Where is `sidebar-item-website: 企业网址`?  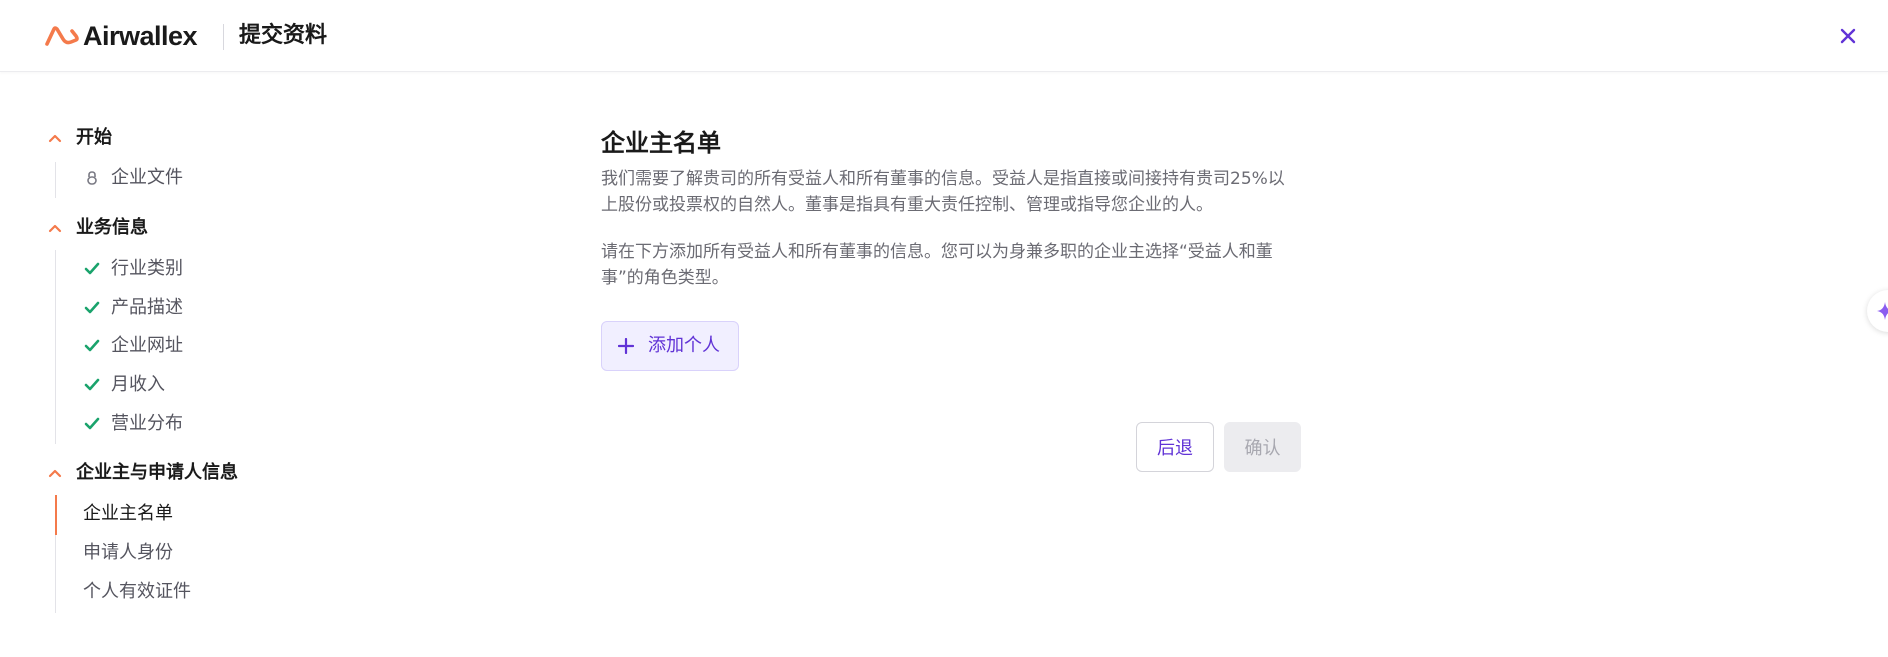 sidebar-item-website: 企业网址 is located at coordinates (133, 346).